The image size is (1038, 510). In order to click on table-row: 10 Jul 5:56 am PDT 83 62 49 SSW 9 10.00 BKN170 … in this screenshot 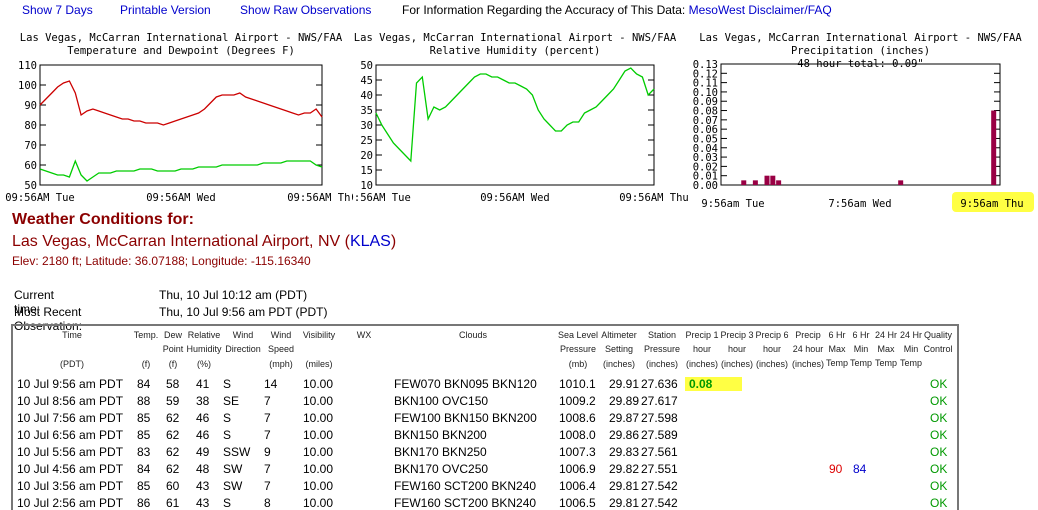, I will do `click(485, 452)`.